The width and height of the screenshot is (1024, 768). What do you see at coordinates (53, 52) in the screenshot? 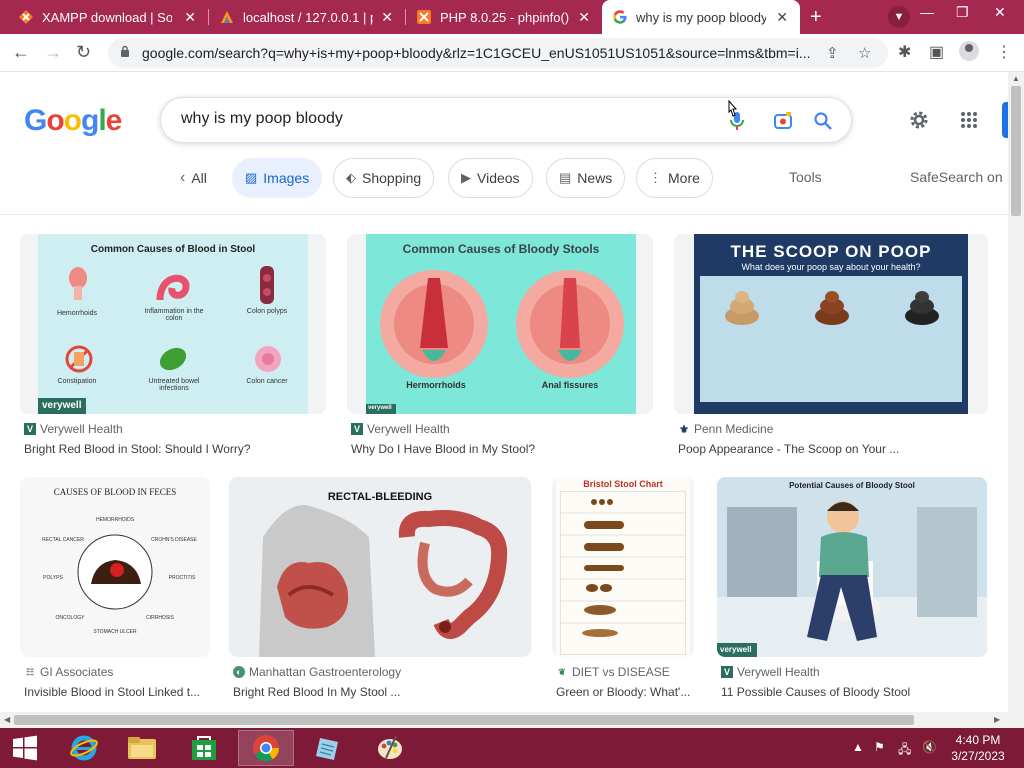
I see `forward-button: →` at bounding box center [53, 52].